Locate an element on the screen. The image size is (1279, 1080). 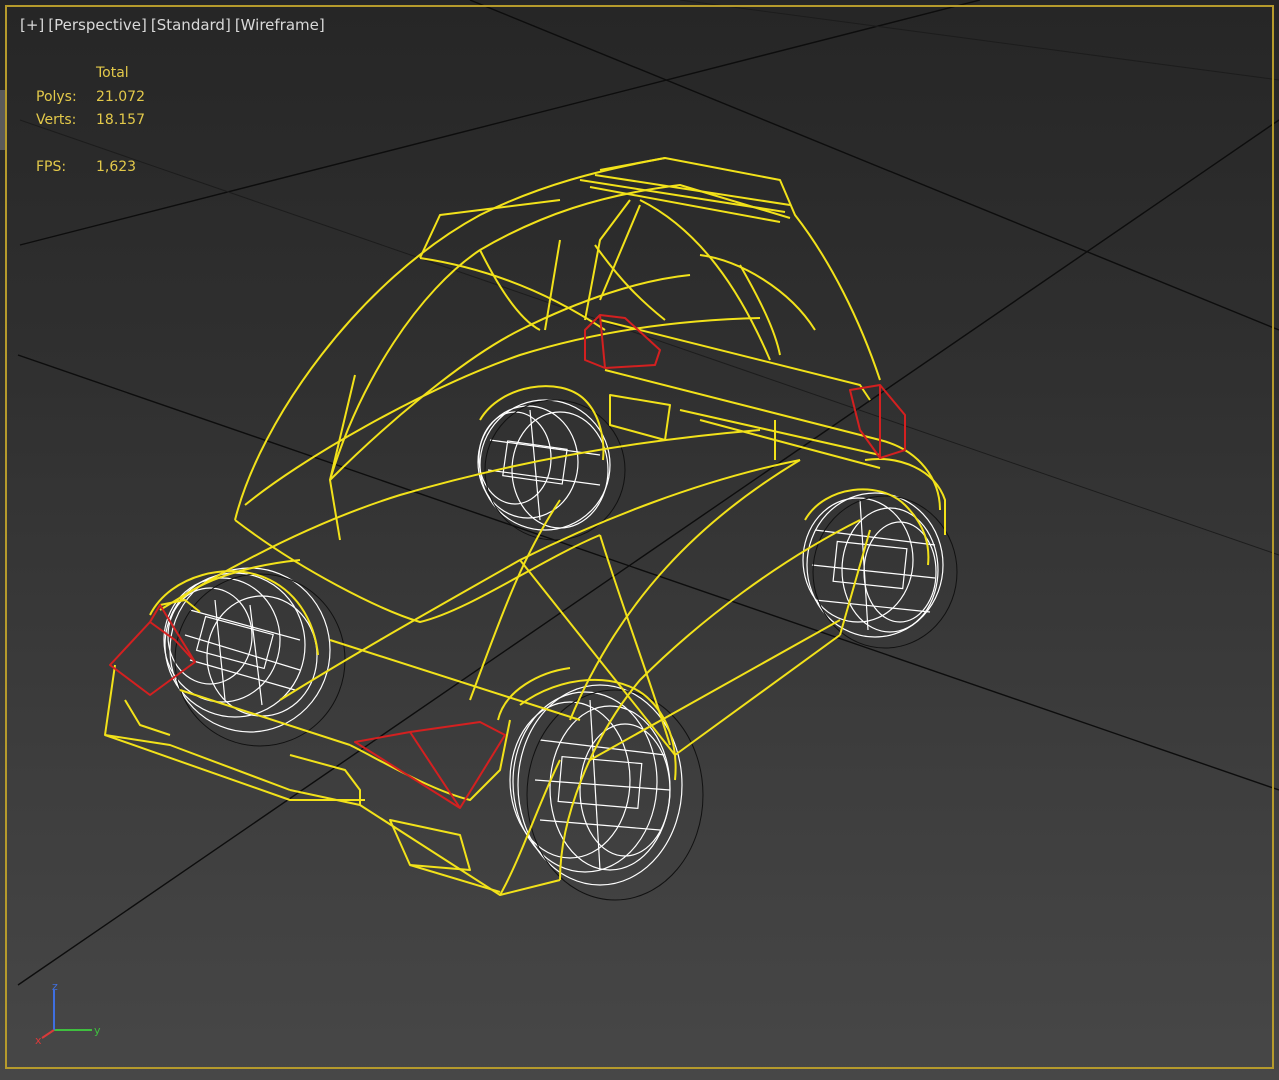
viewport-display-mode-menu: [Wireframe] is located at coordinates (280, 25).